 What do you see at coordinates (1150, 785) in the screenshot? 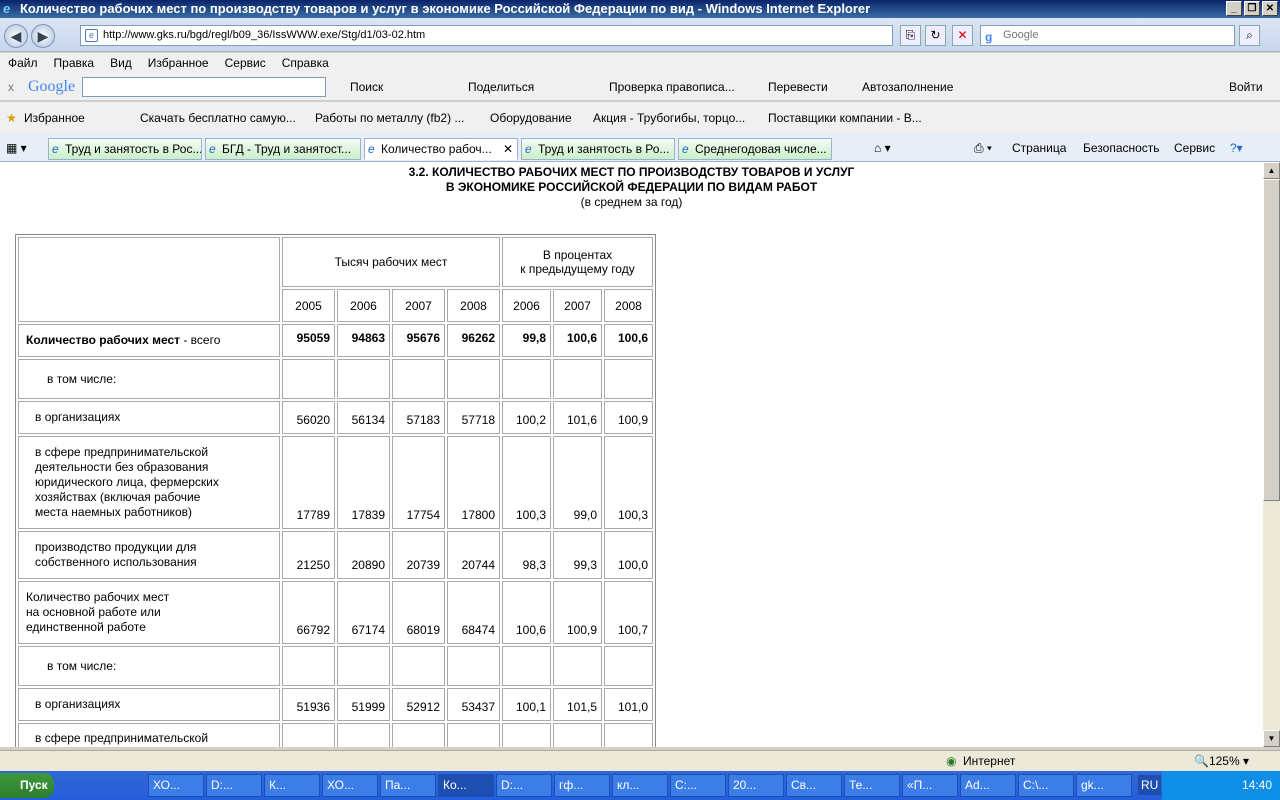
I see `language-indicator: RU` at bounding box center [1150, 785].